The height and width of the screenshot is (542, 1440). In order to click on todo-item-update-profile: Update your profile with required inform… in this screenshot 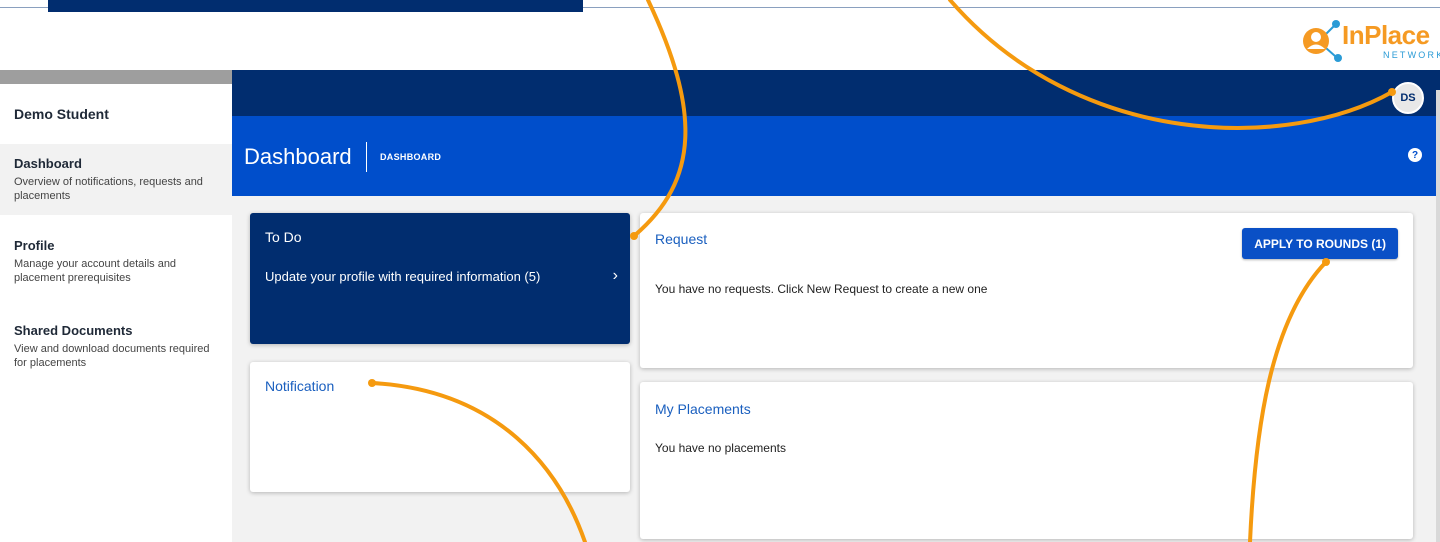, I will do `click(442, 276)`.